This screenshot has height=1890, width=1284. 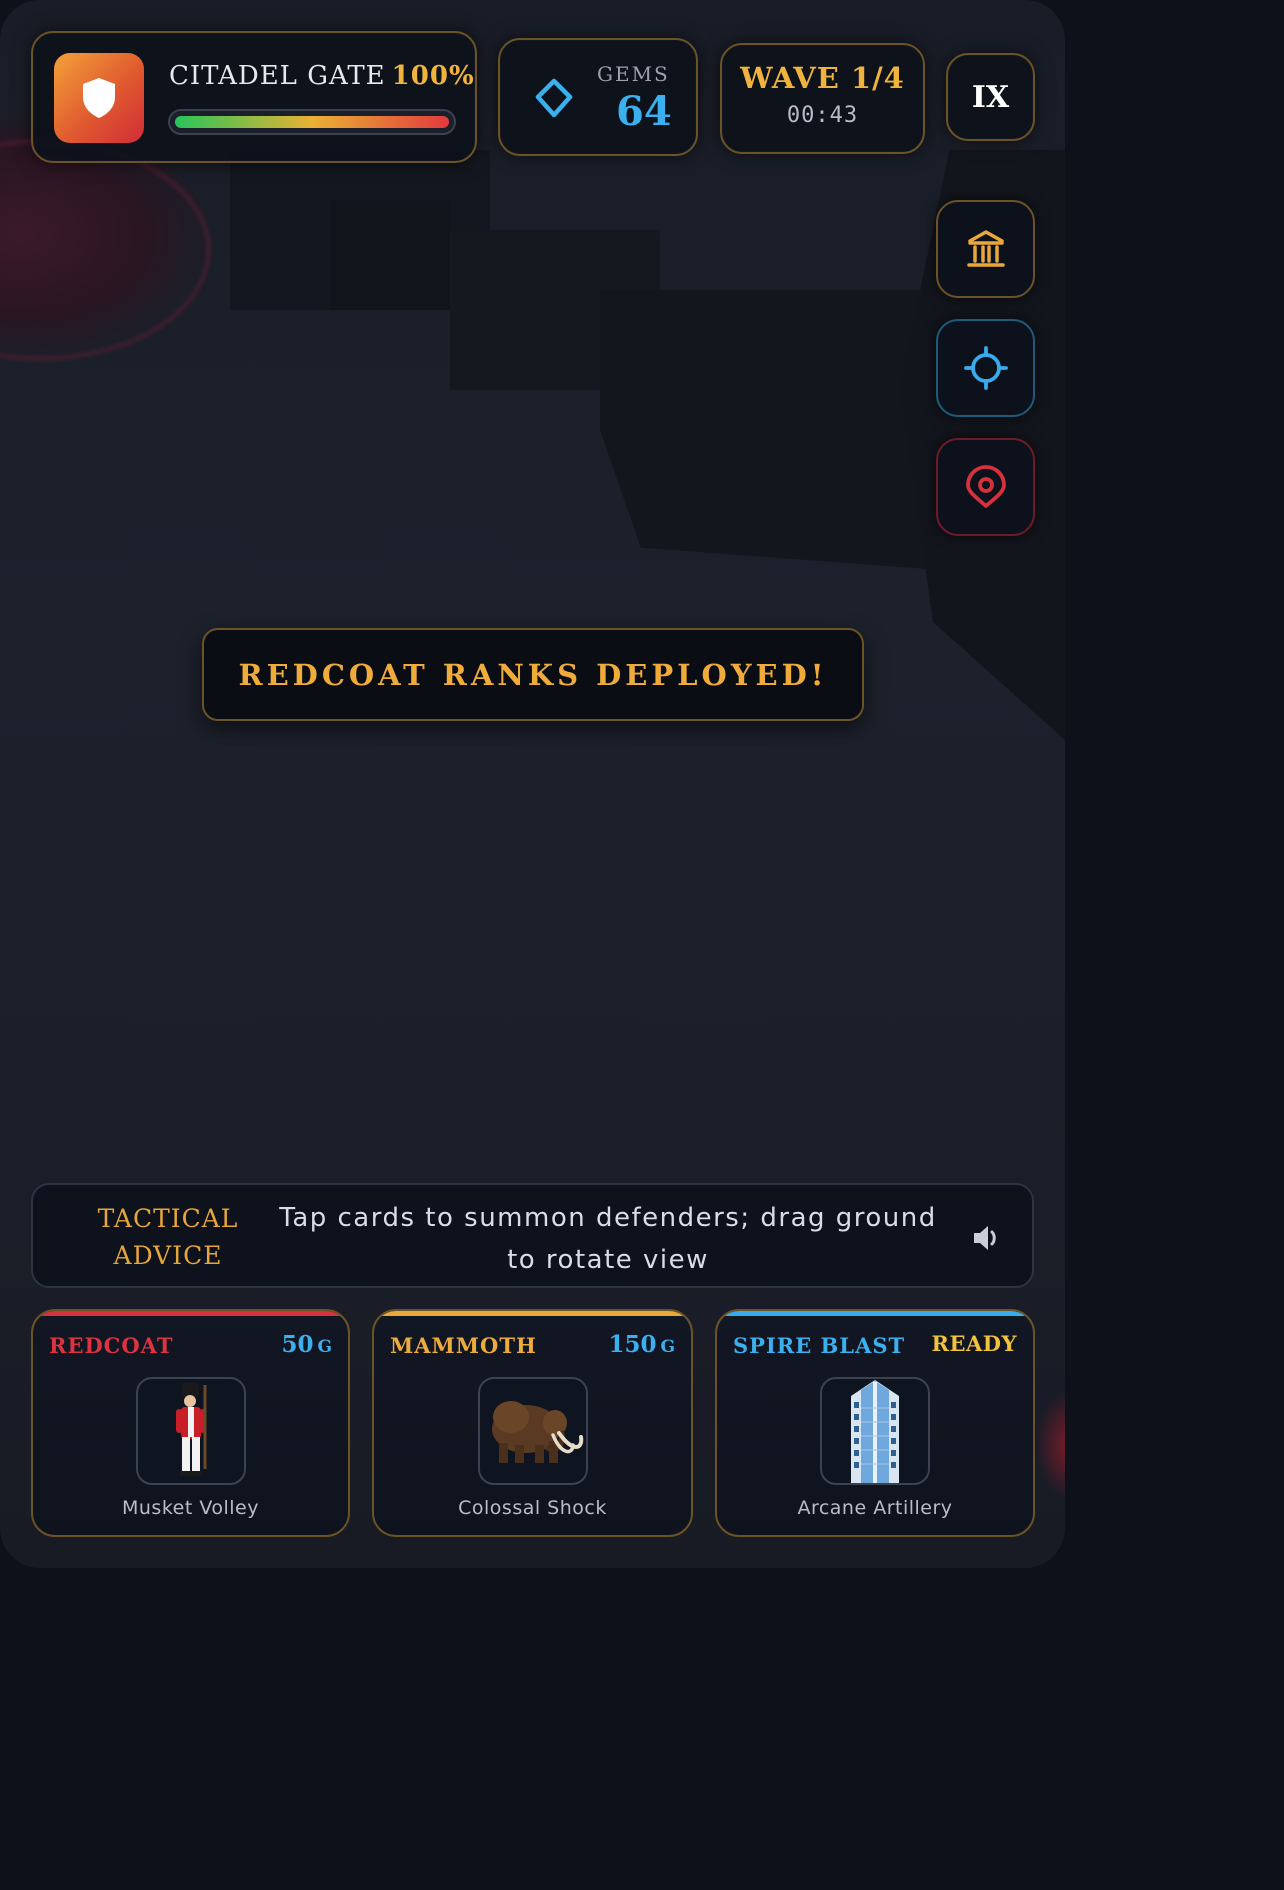 I want to click on skyscraper-portrait, so click(x=875, y=1431).